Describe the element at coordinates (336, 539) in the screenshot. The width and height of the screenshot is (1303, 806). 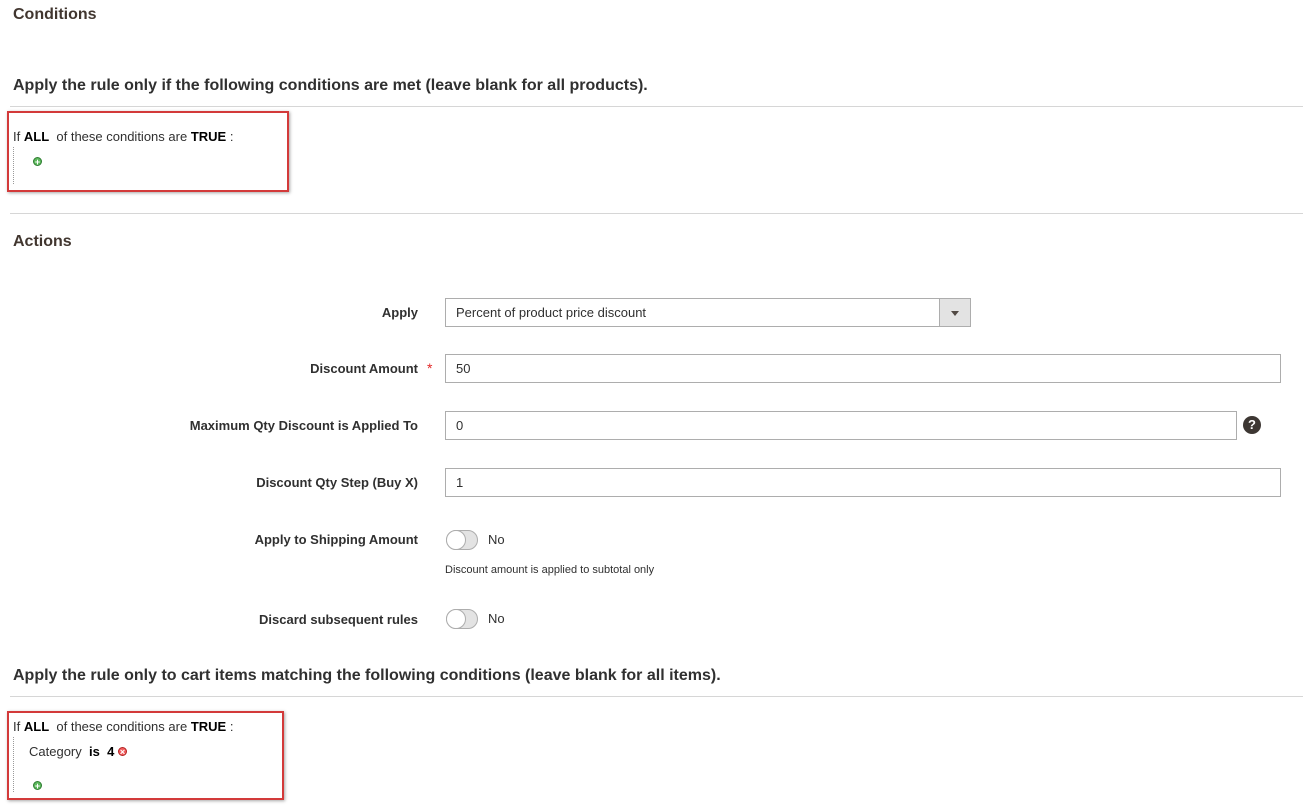
I see `apply-shipping-label: Apply to Shipping Amount` at that location.